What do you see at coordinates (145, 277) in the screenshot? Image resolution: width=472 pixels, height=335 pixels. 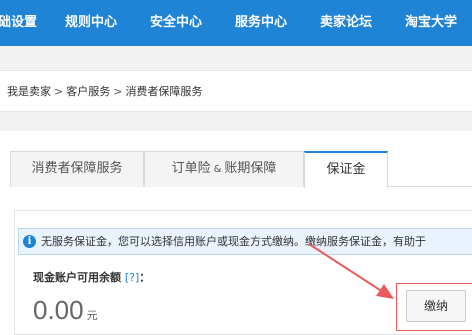 I see `balance-label-colon: ：` at bounding box center [145, 277].